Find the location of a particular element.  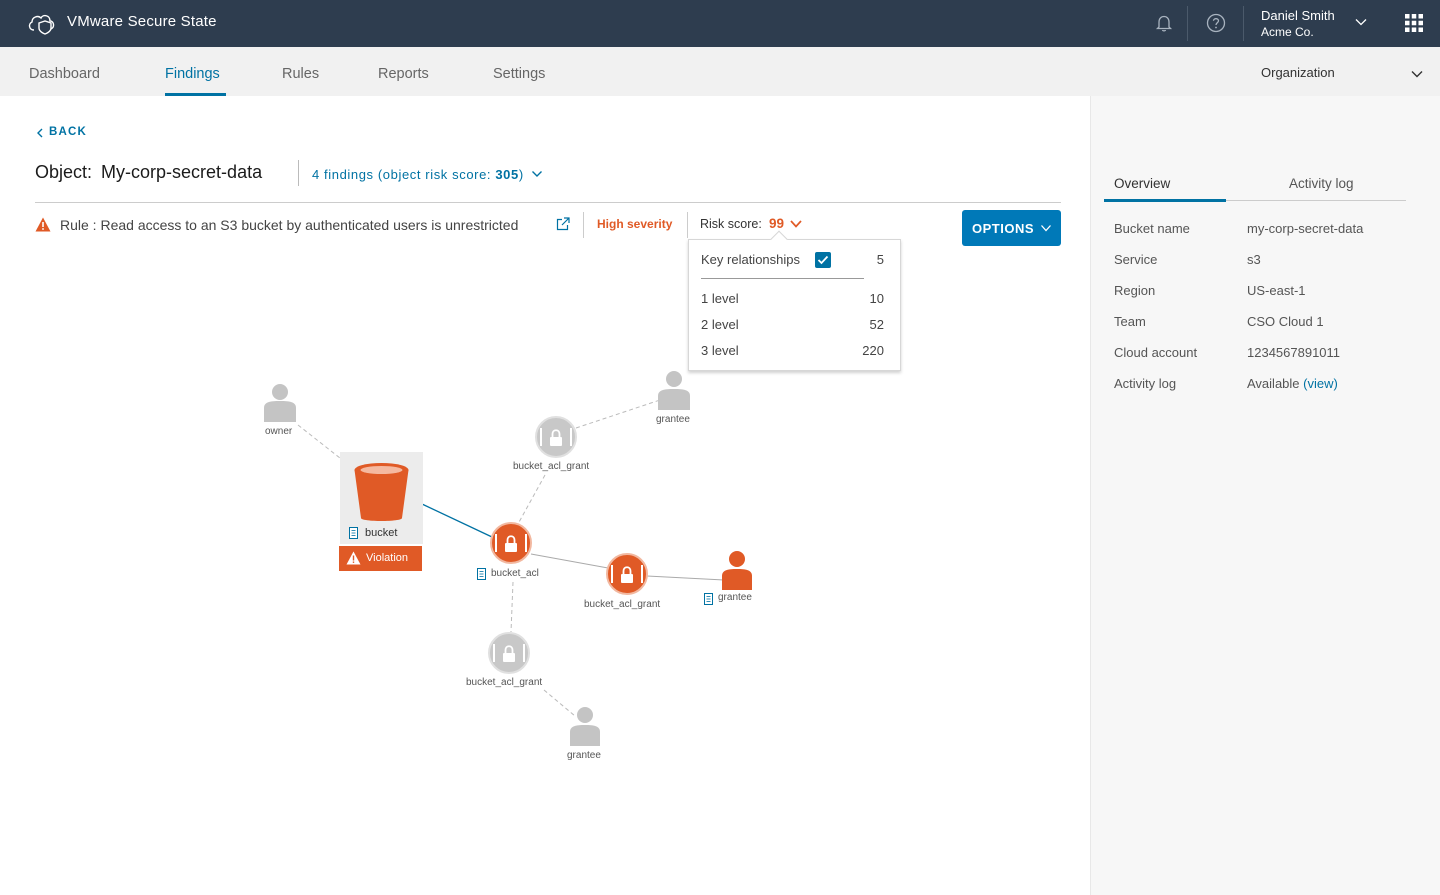

risk-score-value: 99 is located at coordinates (776, 223).